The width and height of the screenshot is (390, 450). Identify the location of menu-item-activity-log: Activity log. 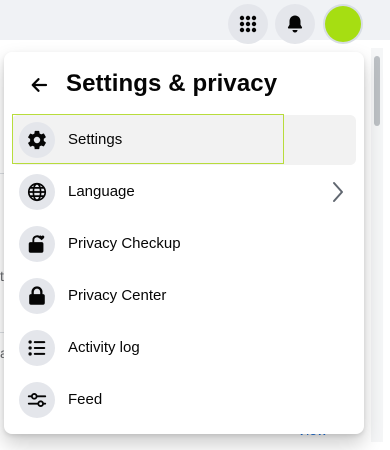
(184, 348).